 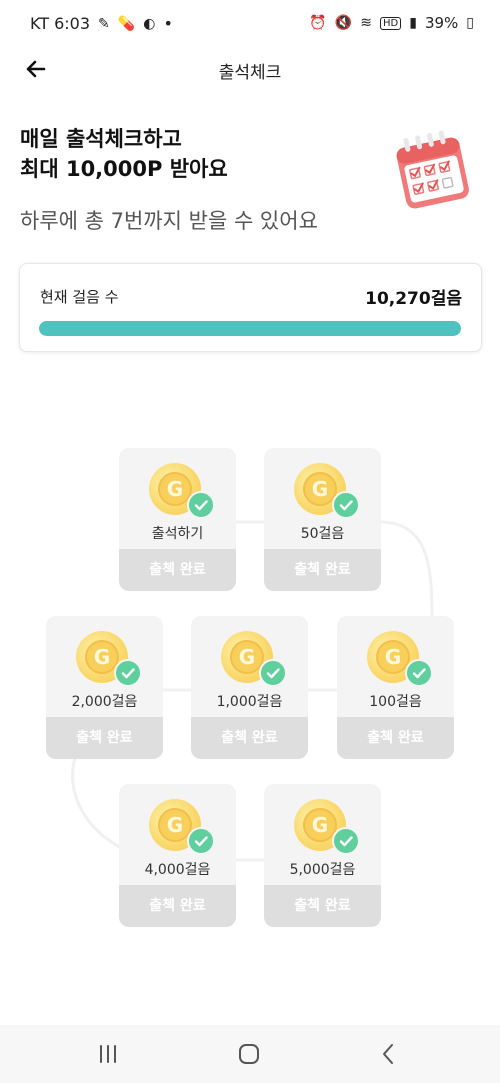 I want to click on status-bar: KT 6:03 ✎ 💊 ◐ • ⏰ 🔇 ≋ HD ▮ 39% ▯, so click(x=250, y=23).